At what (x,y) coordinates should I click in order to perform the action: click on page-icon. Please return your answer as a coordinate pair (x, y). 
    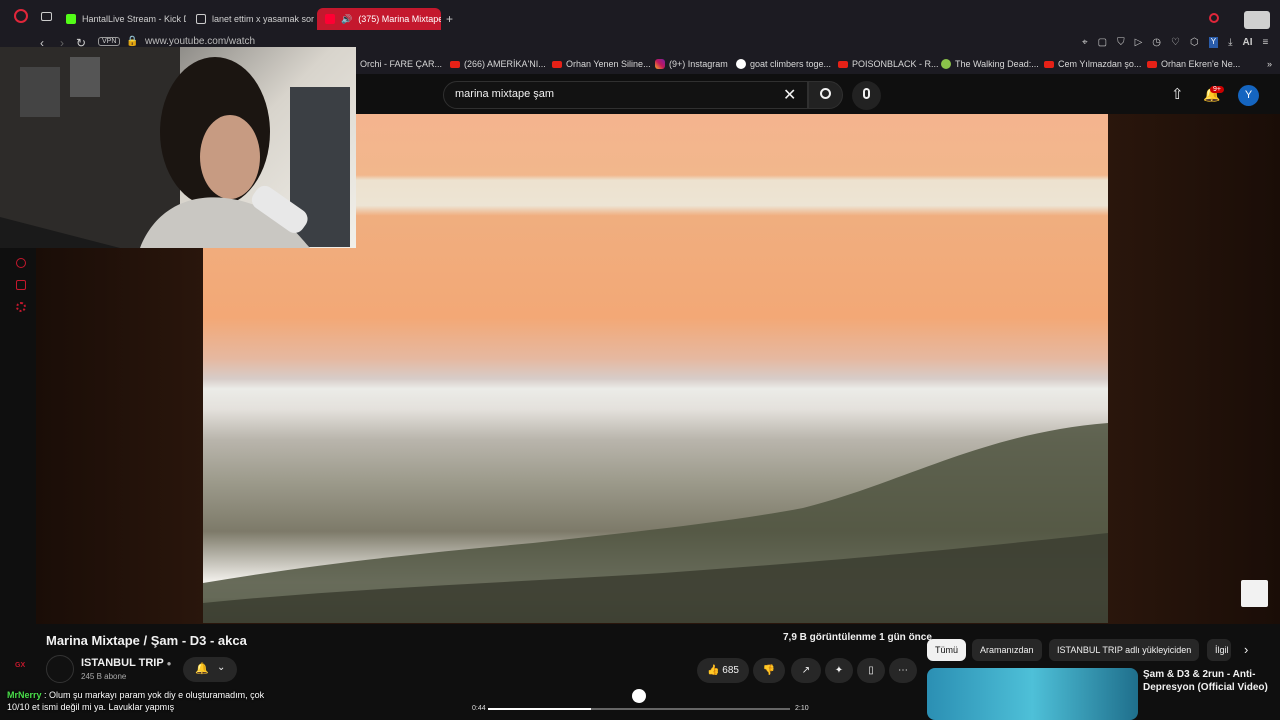
    Looking at the image, I should click on (201, 19).